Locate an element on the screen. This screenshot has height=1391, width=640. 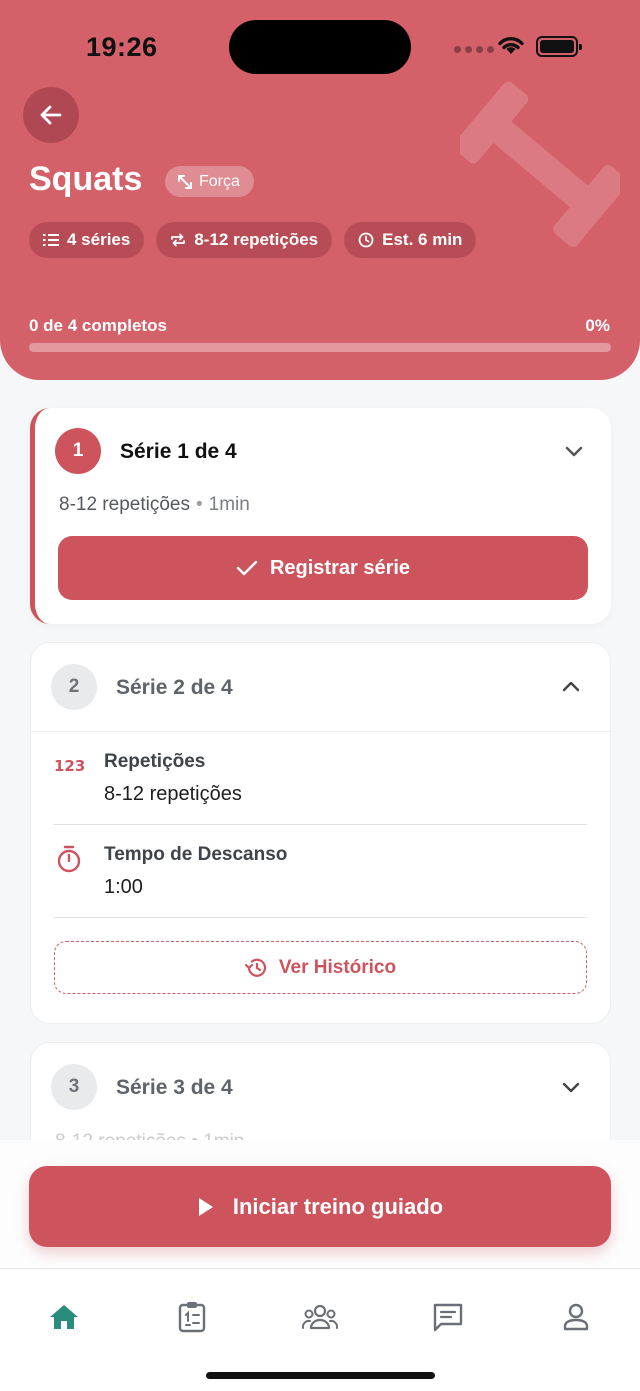
stopwatch-icon is located at coordinates (69, 859).